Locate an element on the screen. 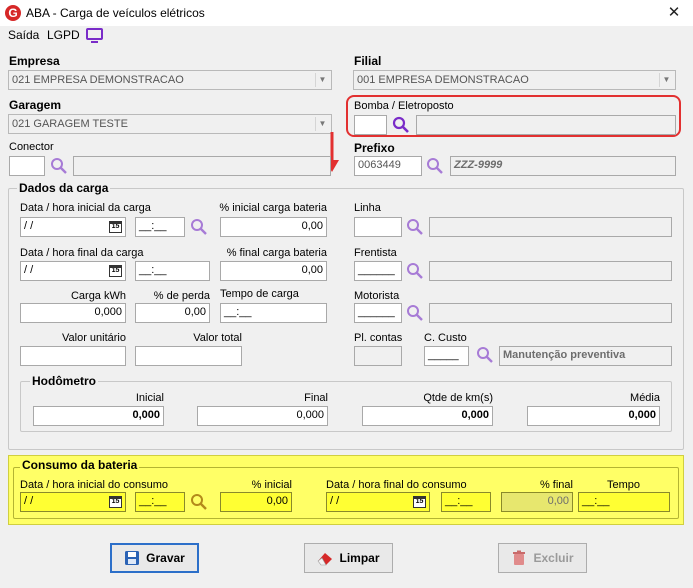 The width and height of the screenshot is (693, 588). pct-inicial-input: 0,00 is located at coordinates (273, 227).